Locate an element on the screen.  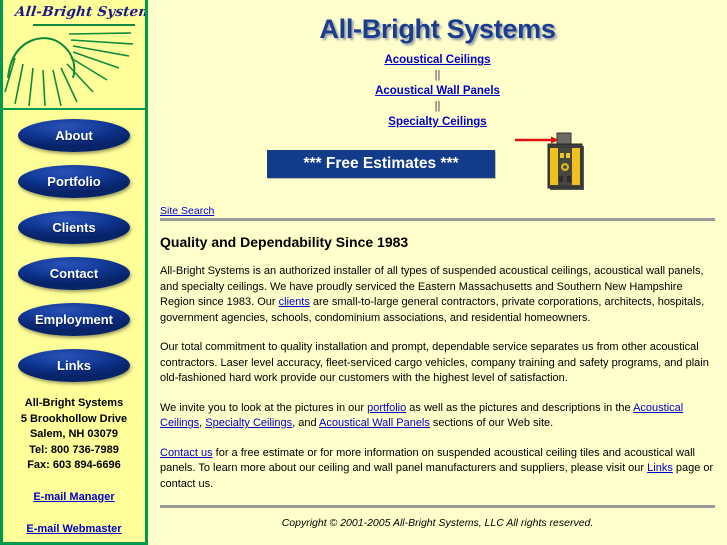
sidebar-item-links: Links is located at coordinates (74, 365).